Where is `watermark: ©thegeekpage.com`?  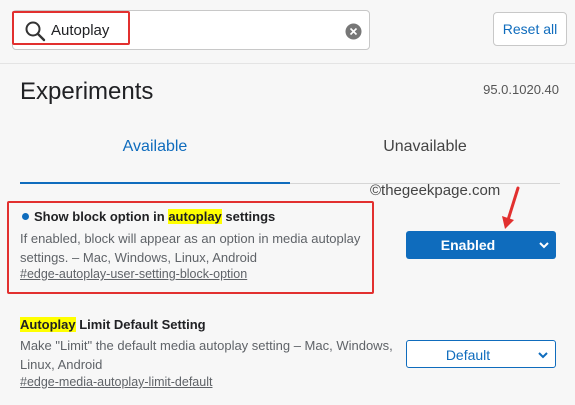 watermark: ©thegeekpage.com is located at coordinates (435, 190).